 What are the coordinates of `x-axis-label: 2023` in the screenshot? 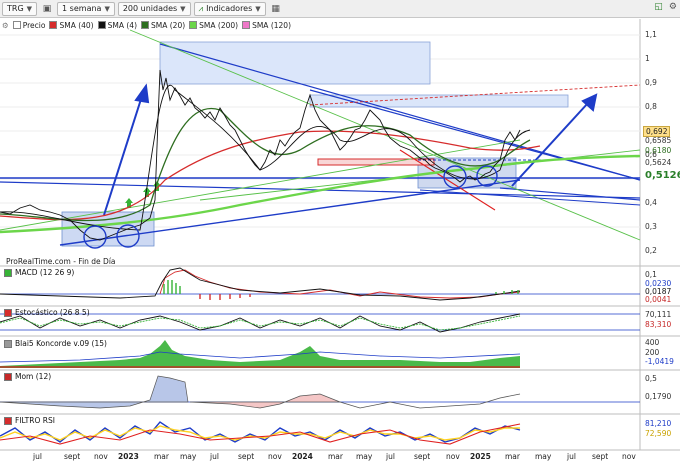 It's located at (128, 456).